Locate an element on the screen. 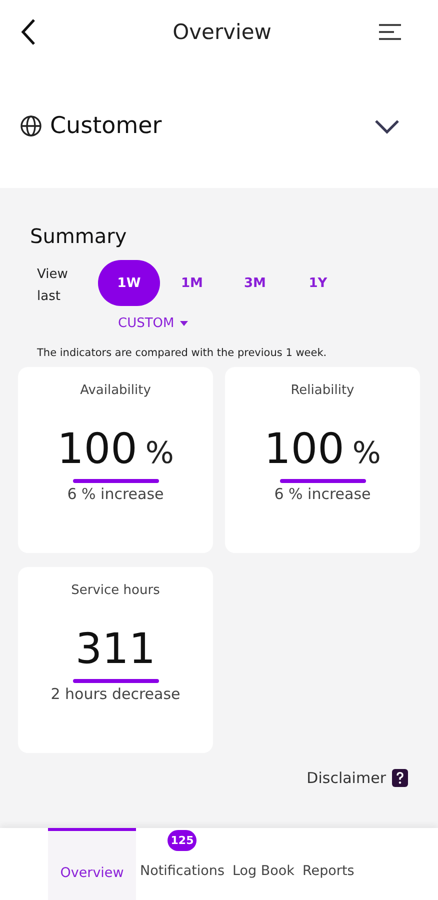 This screenshot has width=438, height=900. note-text: The indicators are compared with the previous 1 week. is located at coordinates (182, 353).